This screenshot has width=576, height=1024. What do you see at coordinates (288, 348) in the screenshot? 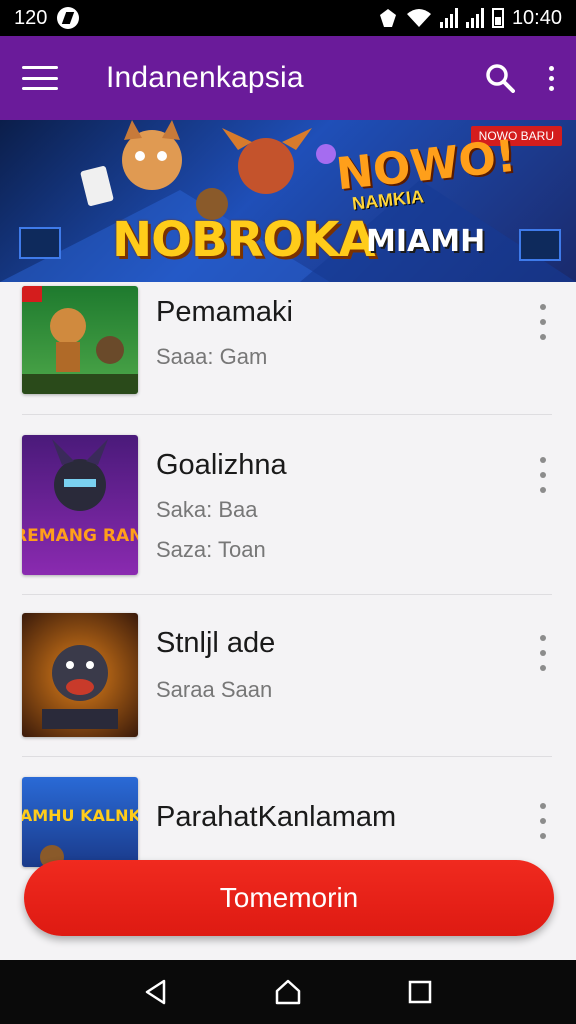
I see `list-item: Pemamaki Saaa: Gam` at bounding box center [288, 348].